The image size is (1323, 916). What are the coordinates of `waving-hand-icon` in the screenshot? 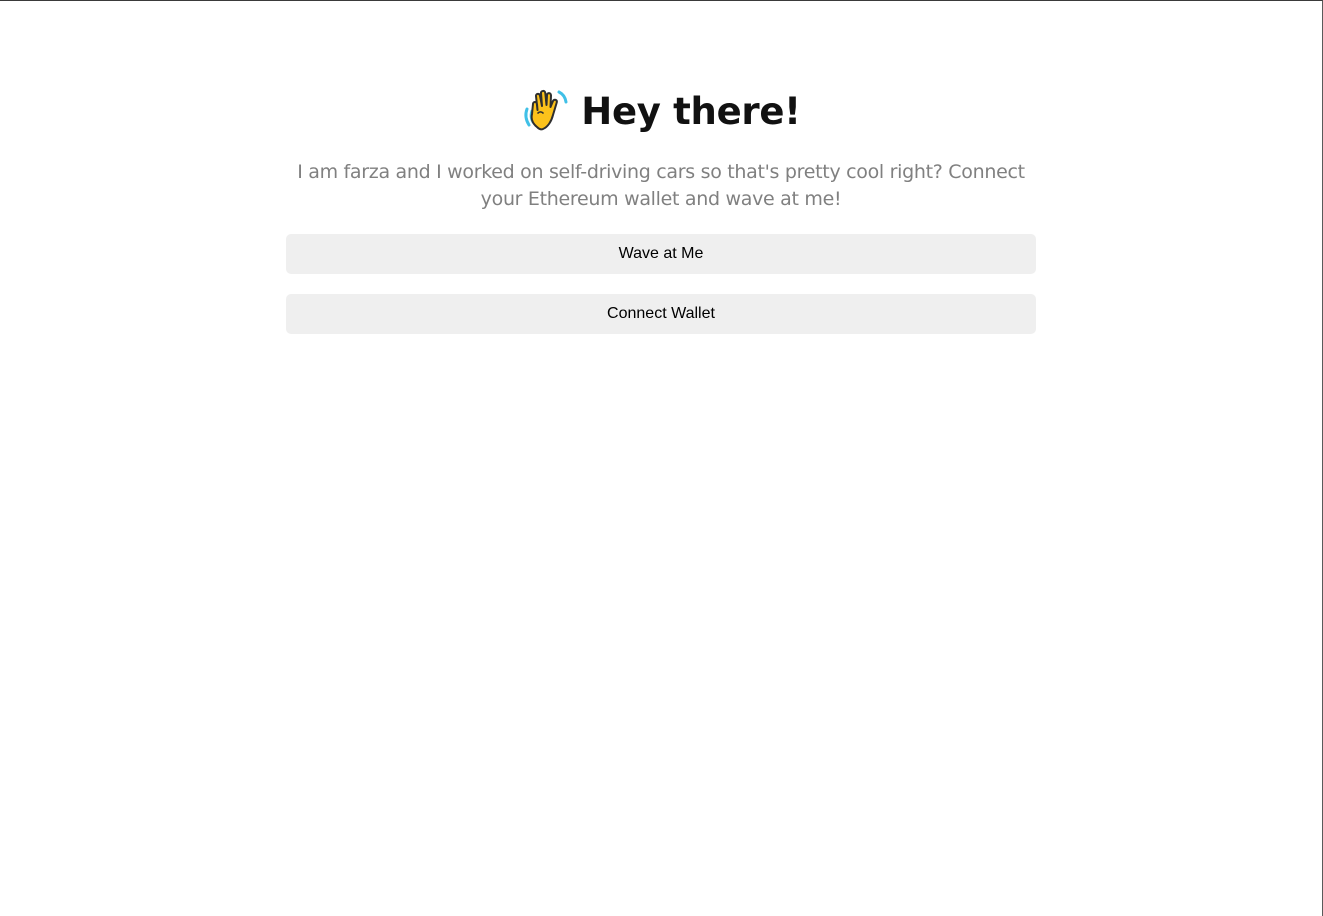 It's located at (545, 111).